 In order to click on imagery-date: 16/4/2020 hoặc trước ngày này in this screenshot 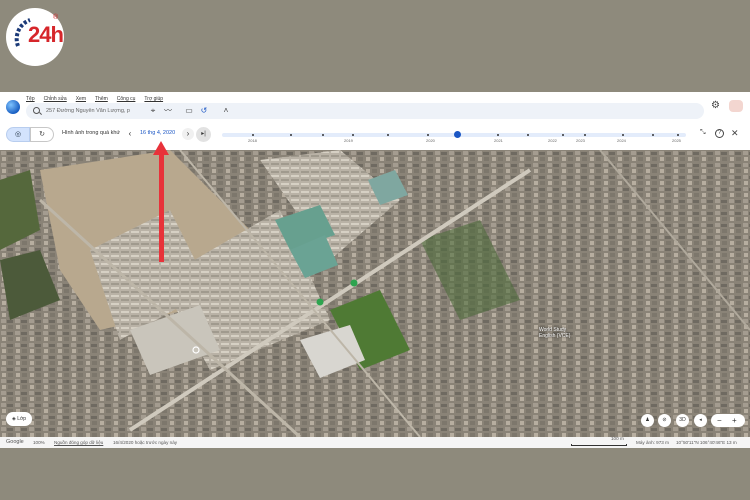, I will do `click(145, 442)`.